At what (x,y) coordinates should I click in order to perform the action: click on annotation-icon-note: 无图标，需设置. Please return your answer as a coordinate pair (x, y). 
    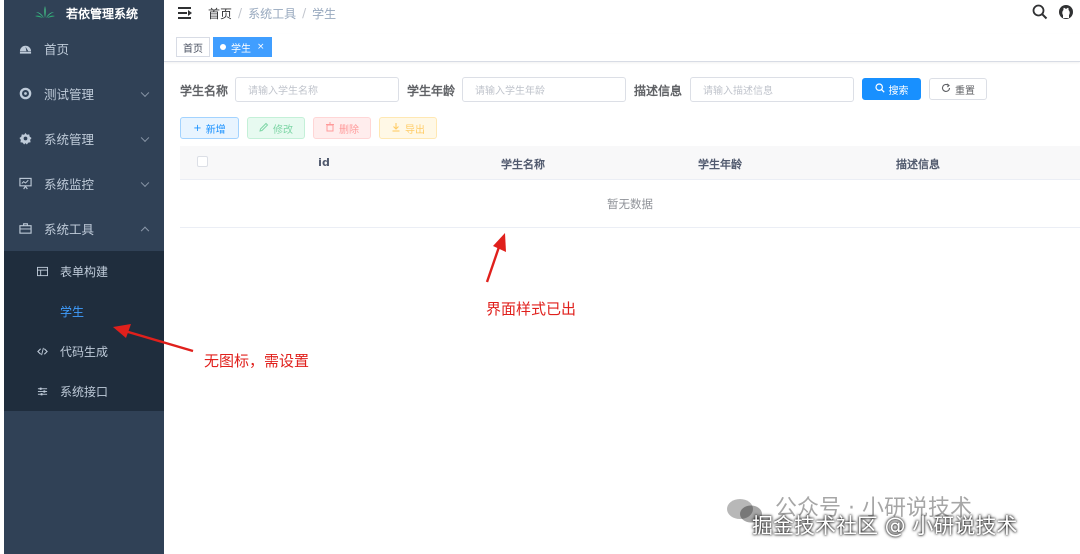
    Looking at the image, I should click on (257, 361).